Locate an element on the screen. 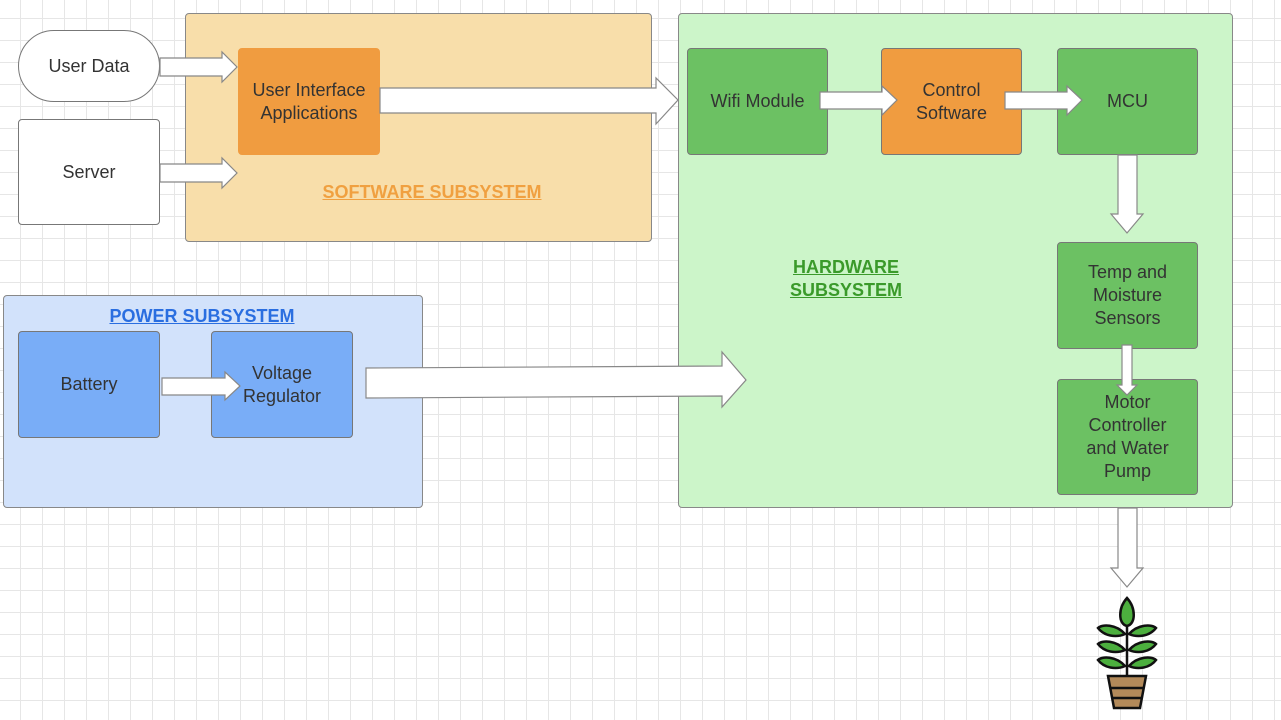  arrow-userdata-to-ui is located at coordinates (198, 67).